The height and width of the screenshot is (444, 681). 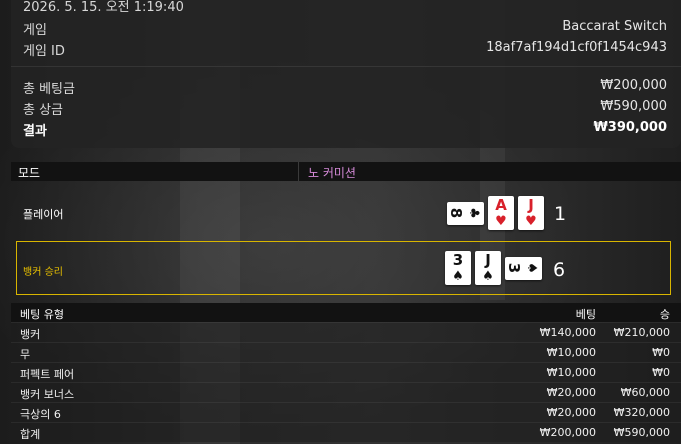 I want to click on game-id-row: 게임 ID 18af7af194d1cf0f1454c943, so click(x=345, y=49).